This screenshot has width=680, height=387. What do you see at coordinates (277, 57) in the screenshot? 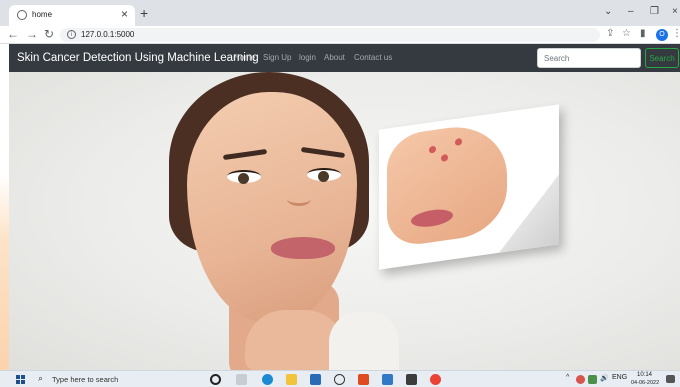
I see `nav-link-sign-up: Sign Up` at bounding box center [277, 57].